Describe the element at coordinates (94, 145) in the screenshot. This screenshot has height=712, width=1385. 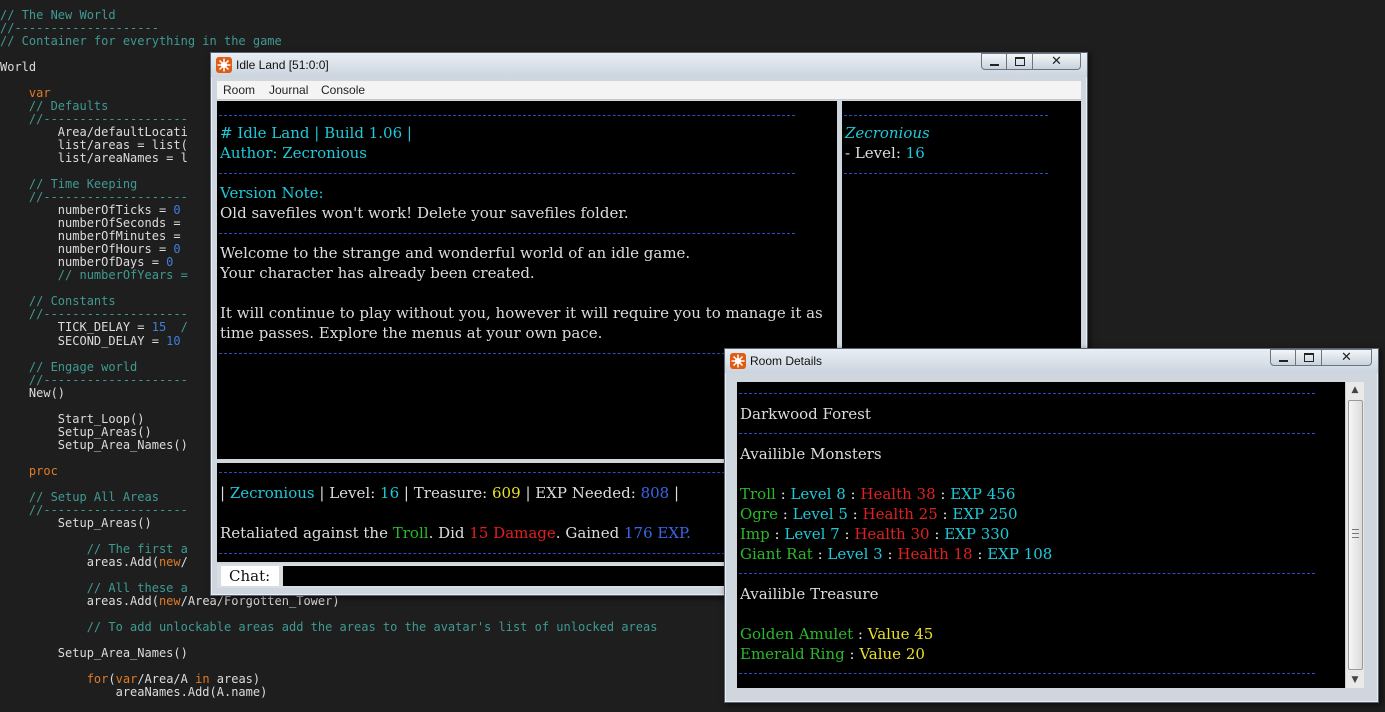
I see `code-token: list/areas = list(` at that location.